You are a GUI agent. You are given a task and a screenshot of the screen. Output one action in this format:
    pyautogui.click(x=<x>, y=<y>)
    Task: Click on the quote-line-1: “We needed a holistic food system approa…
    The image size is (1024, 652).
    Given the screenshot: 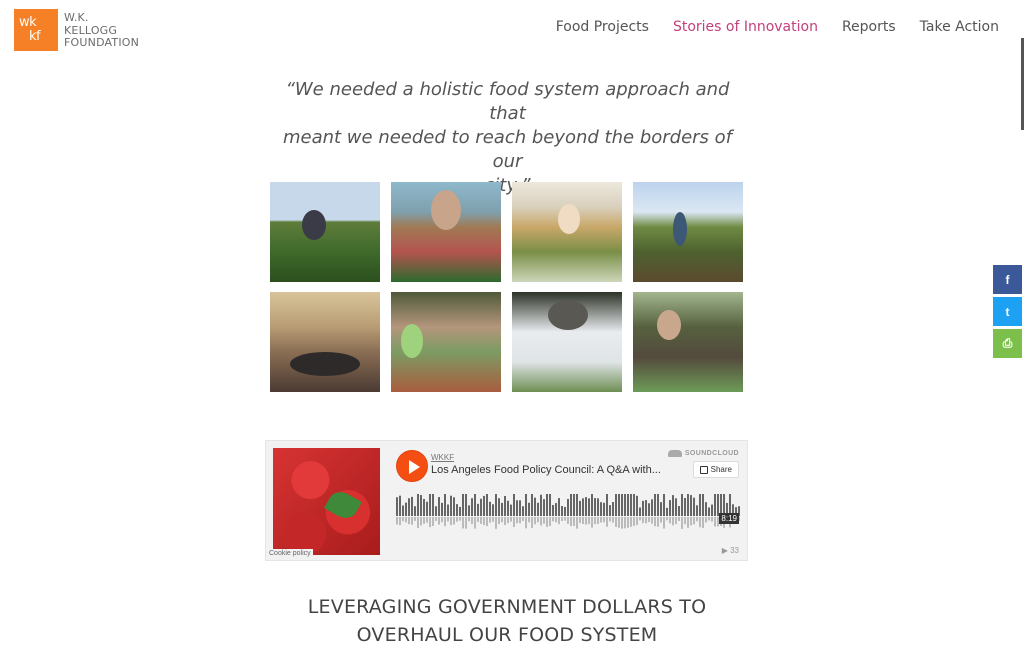 What is the action you would take?
    pyautogui.click(x=507, y=101)
    